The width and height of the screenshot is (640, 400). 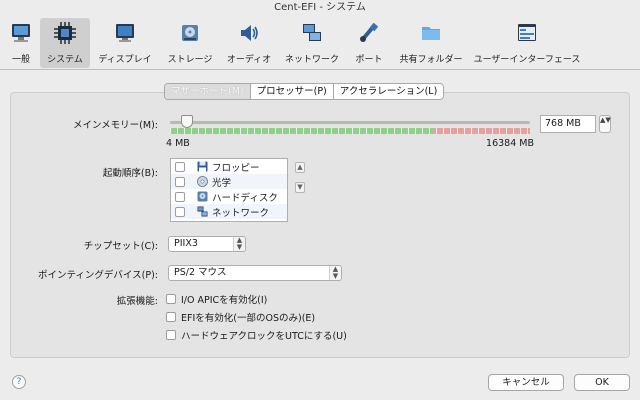 What do you see at coordinates (241, 213) in the screenshot?
I see `boot-item-label: ネットワーク` at bounding box center [241, 213].